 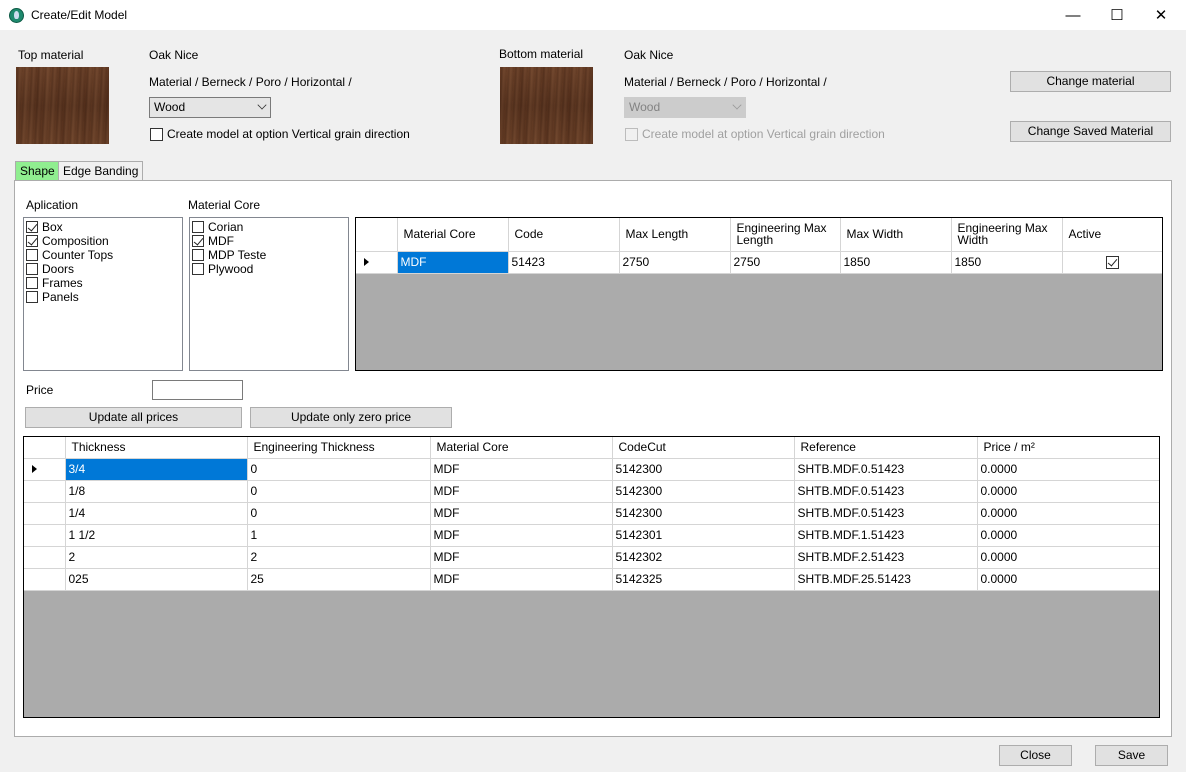 I want to click on column-header: Engineering Max Width, so click(x=1007, y=235).